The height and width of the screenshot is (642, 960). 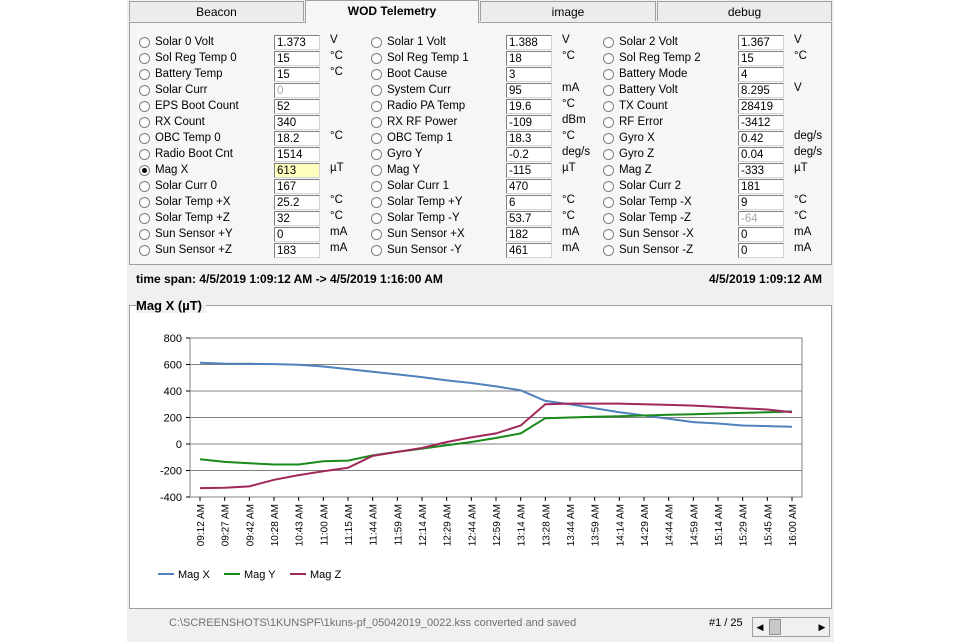 What do you see at coordinates (635, 170) in the screenshot?
I see `label-mag-z: Mag Z` at bounding box center [635, 170].